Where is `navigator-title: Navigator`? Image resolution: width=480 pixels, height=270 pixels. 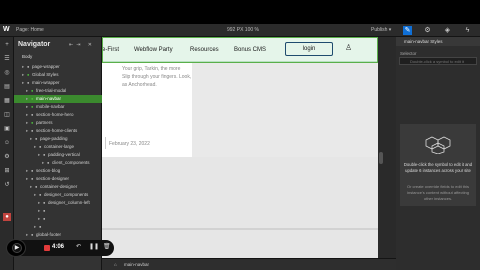 navigator-title: Navigator is located at coordinates (34, 44).